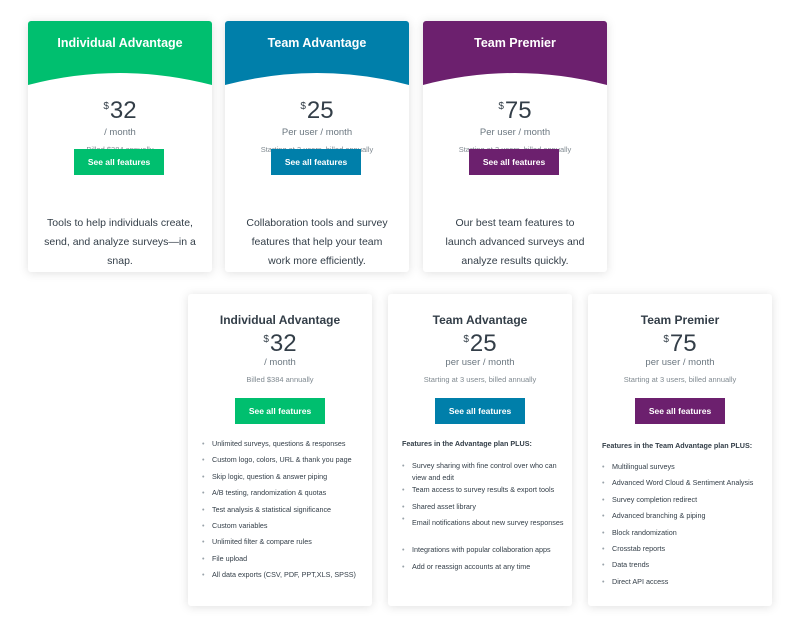 Image resolution: width=800 pixels, height=620 pixels. Describe the element at coordinates (683, 519) in the screenshot. I see `list-item: Advanced branching & piping` at that location.